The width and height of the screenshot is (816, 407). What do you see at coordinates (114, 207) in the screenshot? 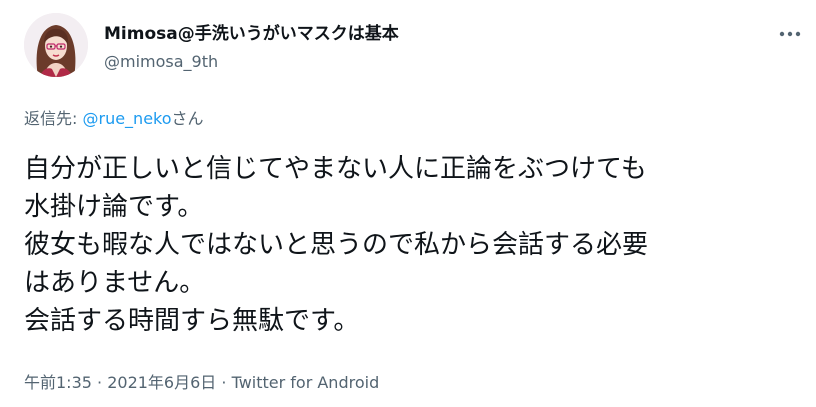
I see `tweet-text-line: 水掛け論です。` at bounding box center [114, 207].